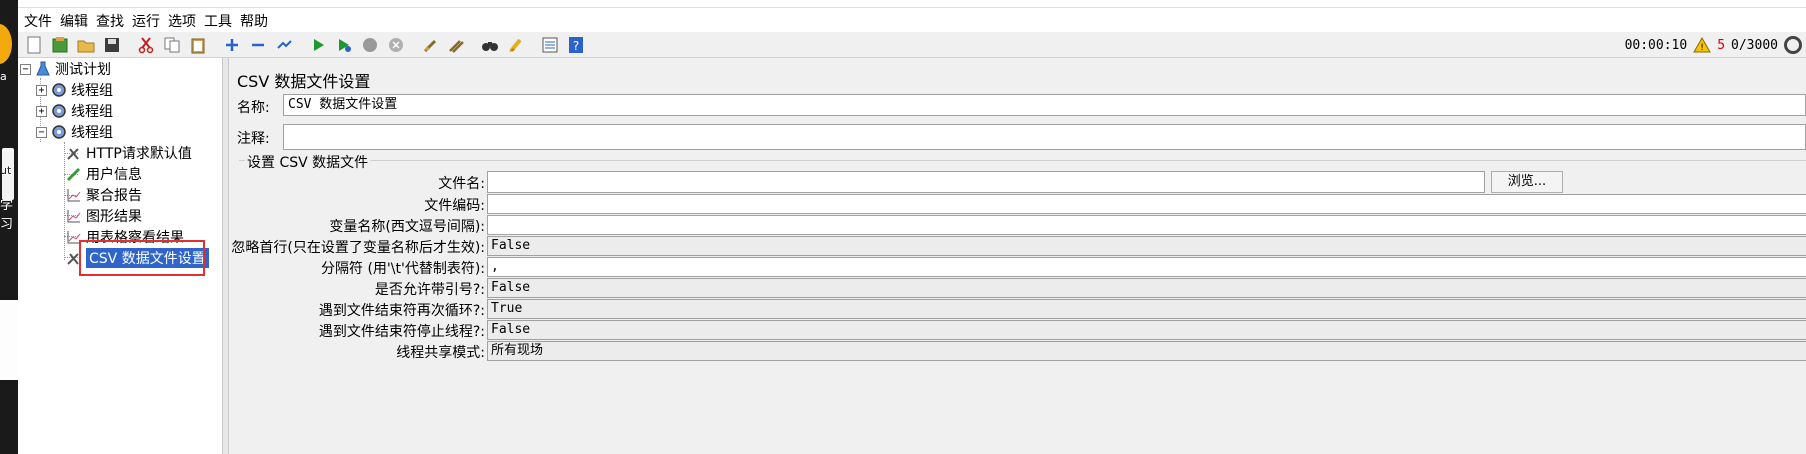  What do you see at coordinates (1793, 45) in the screenshot?
I see `gear-icon` at bounding box center [1793, 45].